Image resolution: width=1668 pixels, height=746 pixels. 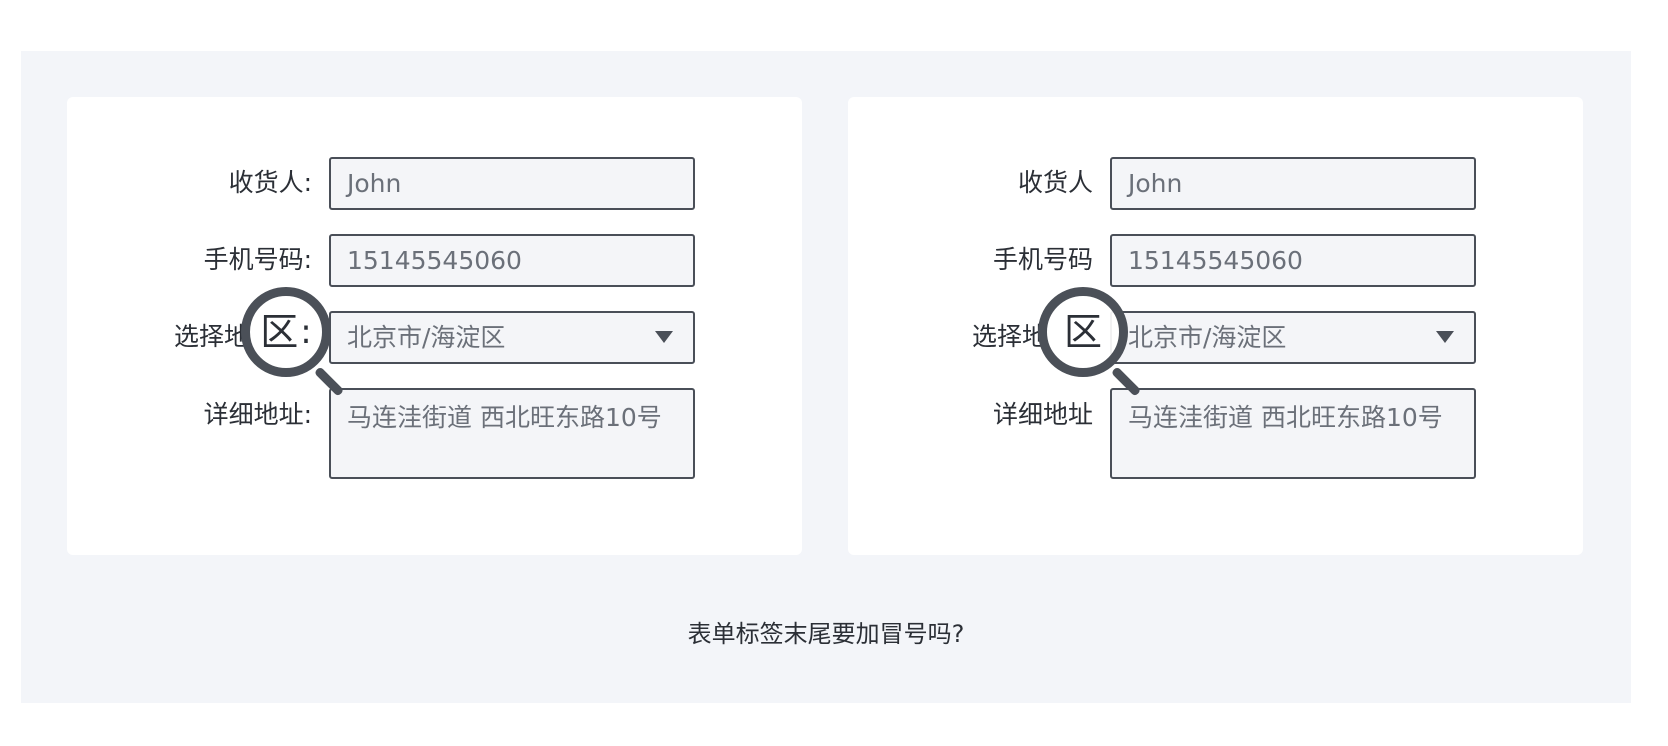 What do you see at coordinates (1055, 182) in the screenshot?
I see `recipient-label: 收货人` at bounding box center [1055, 182].